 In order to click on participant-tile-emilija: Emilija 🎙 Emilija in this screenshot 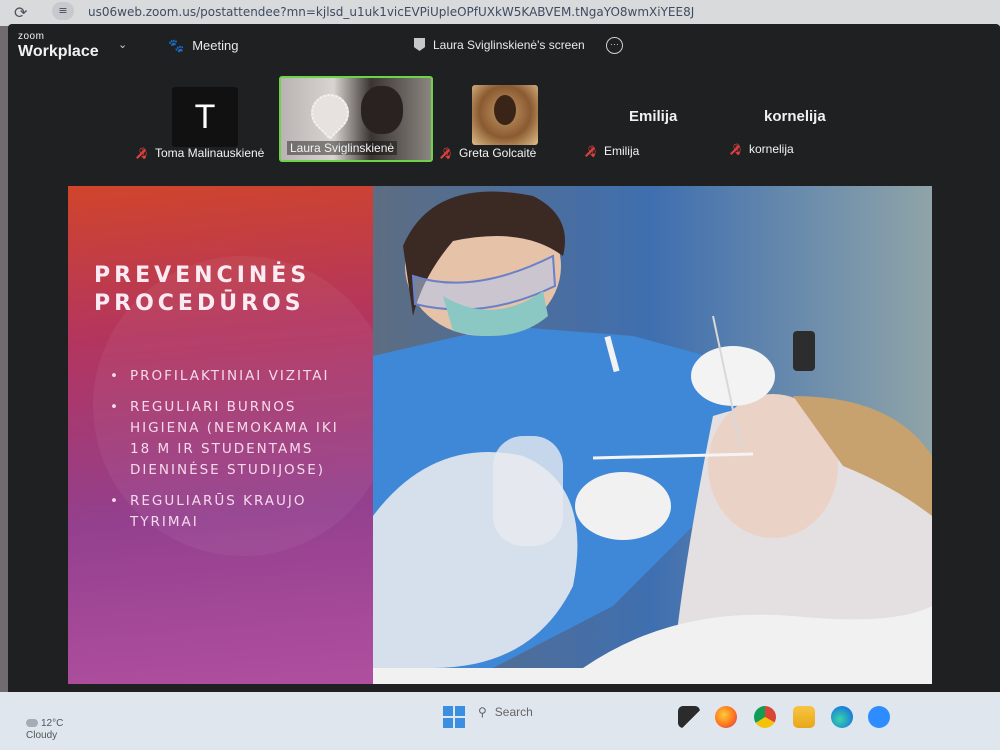, I will do `click(638, 123)`.